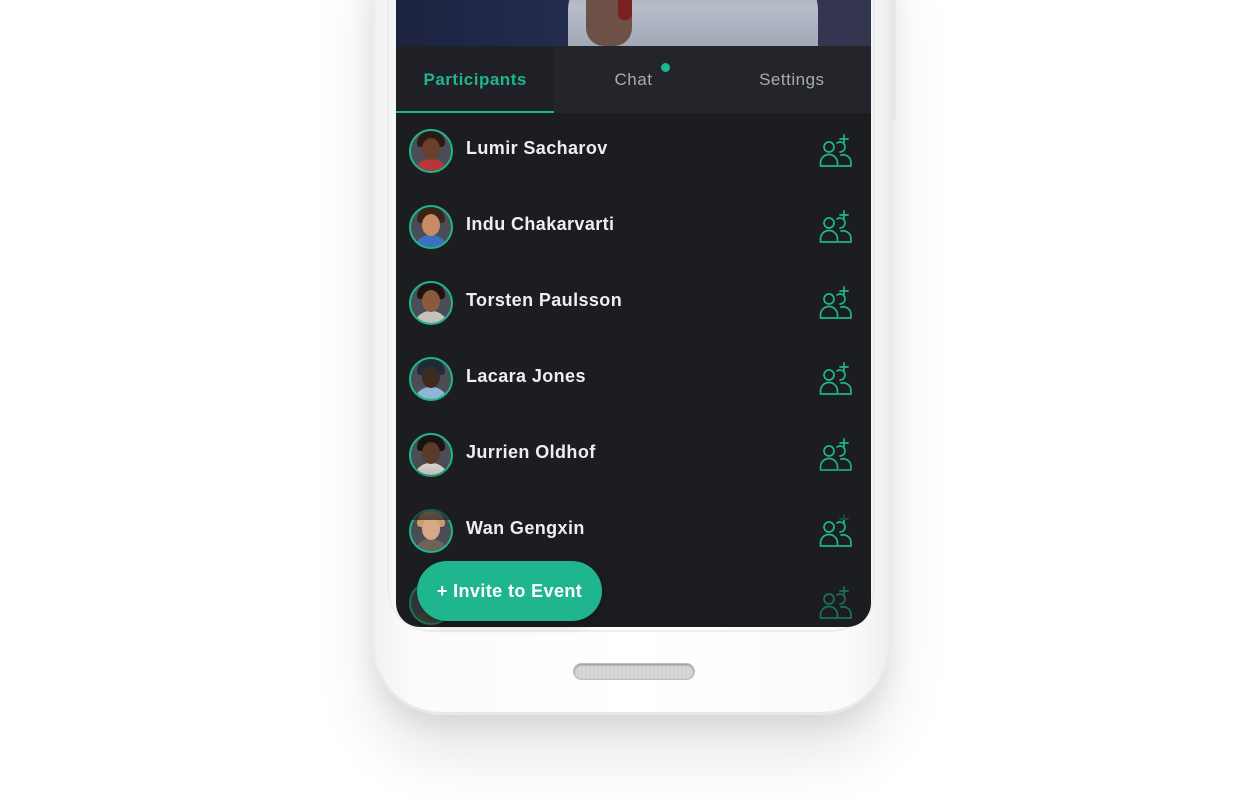  I want to click on hero-microphone, so click(625, 10).